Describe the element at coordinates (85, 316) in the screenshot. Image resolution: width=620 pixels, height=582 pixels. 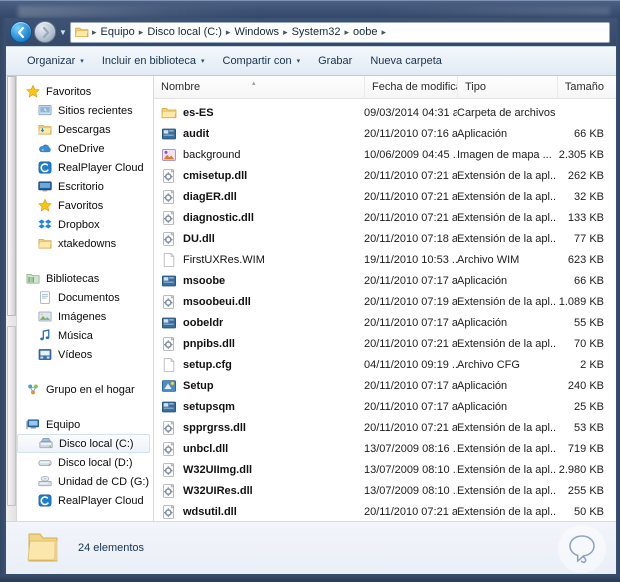
I see `sidebar-item-imagenes: Imágenes` at that location.